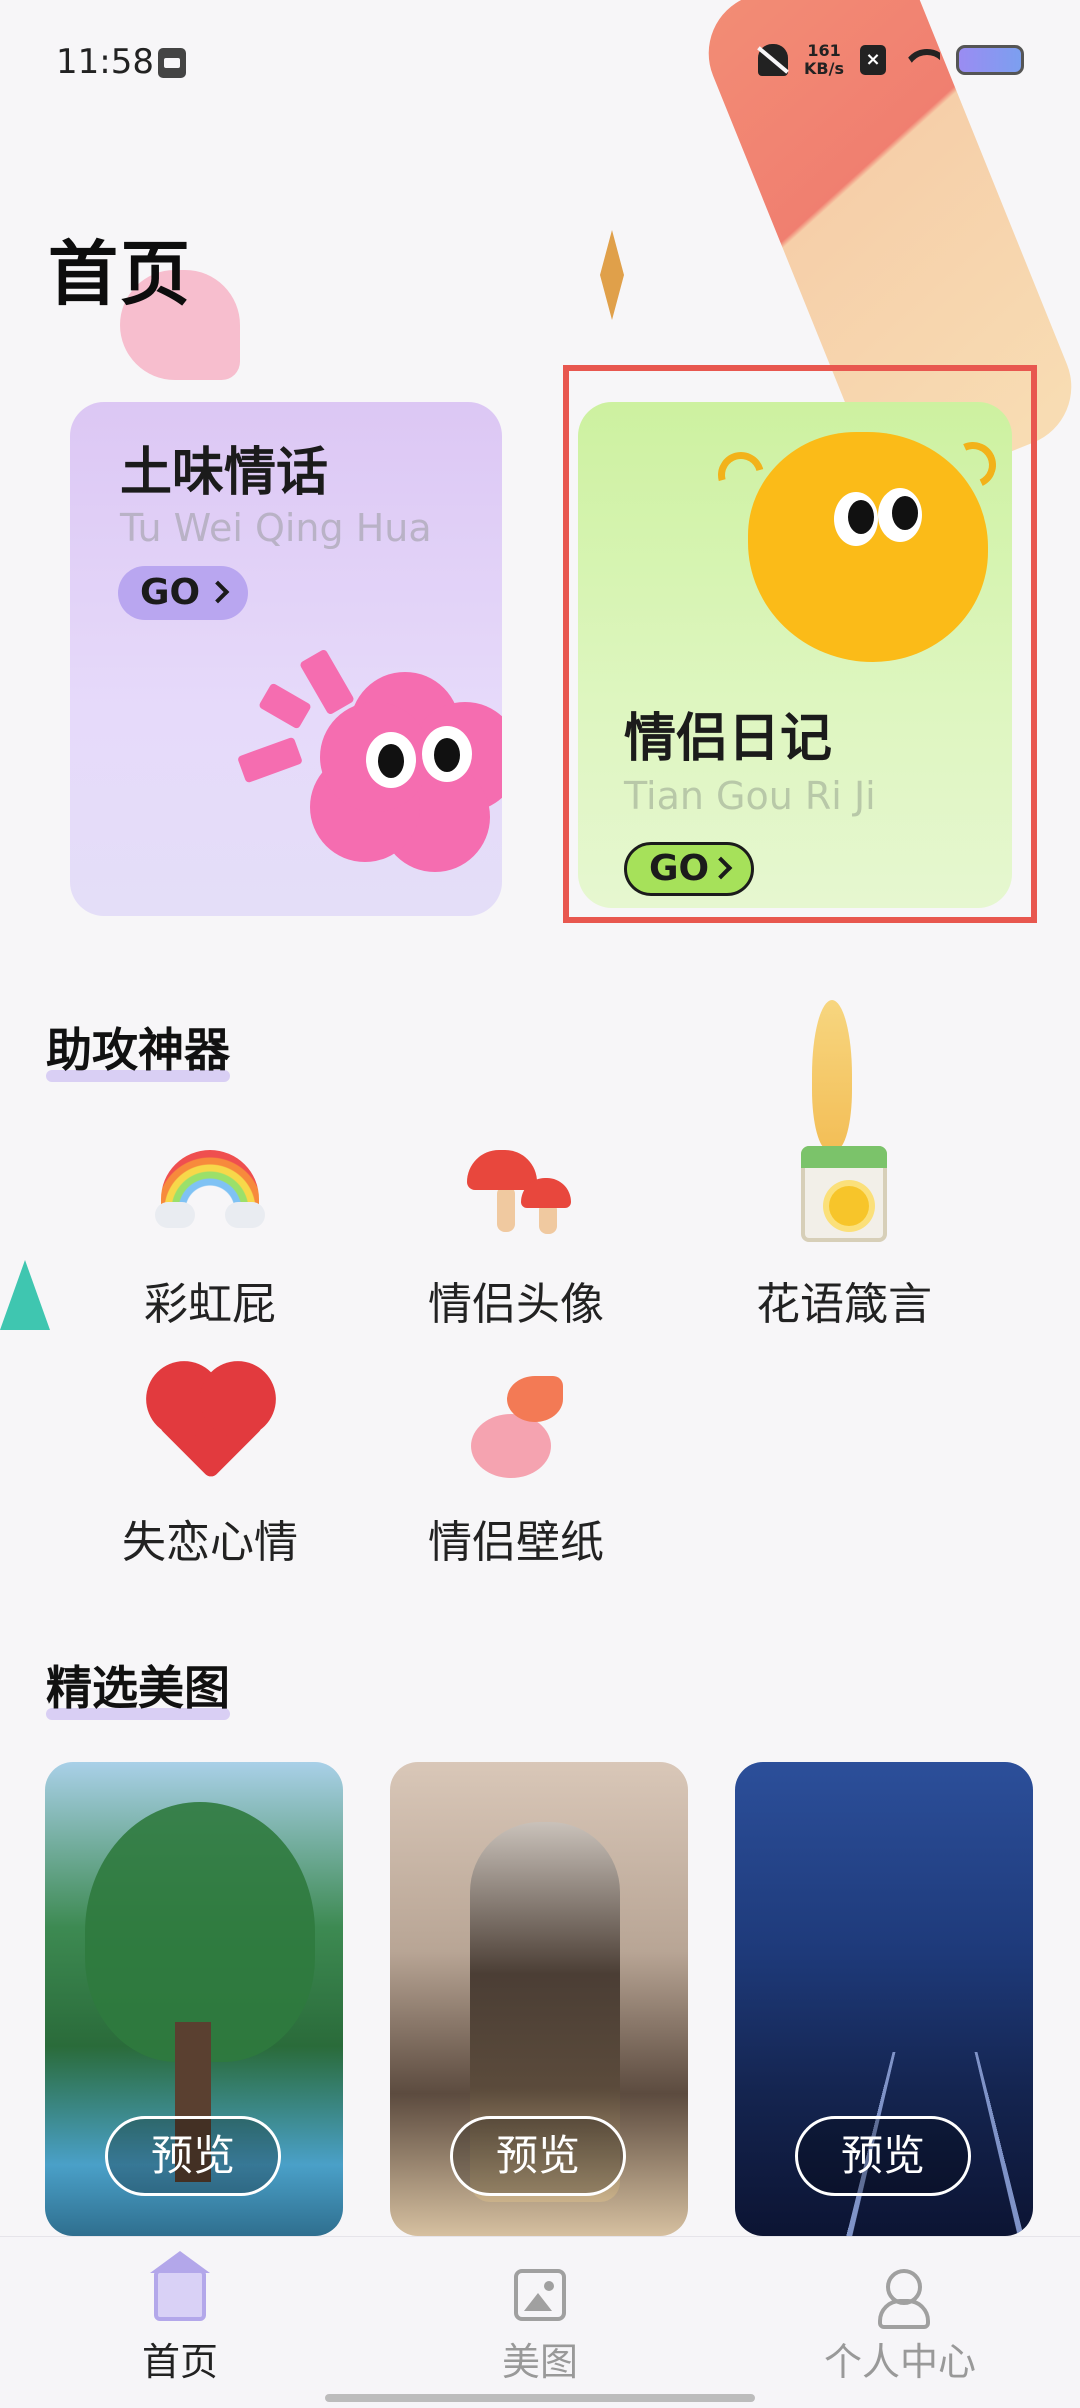 This screenshot has width=1080, height=2408. What do you see at coordinates (612, 275) in the screenshot?
I see `sparkle-decoration` at bounding box center [612, 275].